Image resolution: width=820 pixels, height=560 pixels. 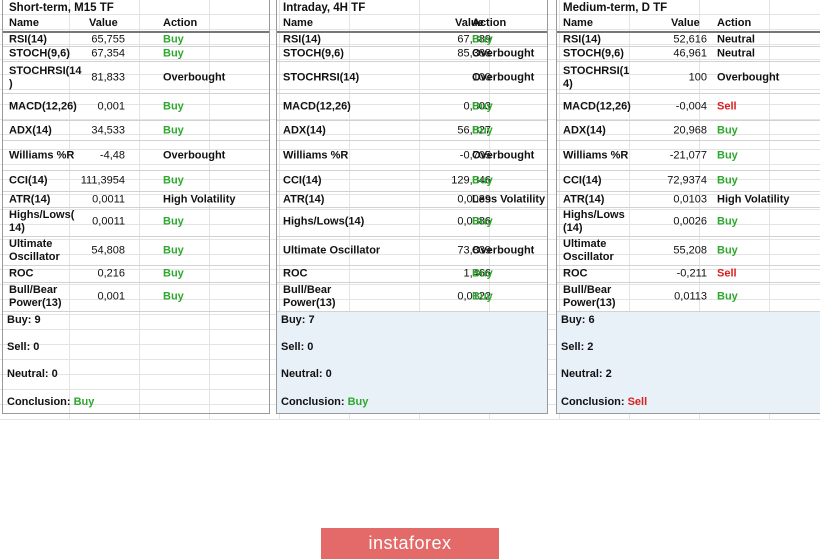 I want to click on indicator-value: 65,755, so click(x=108, y=39).